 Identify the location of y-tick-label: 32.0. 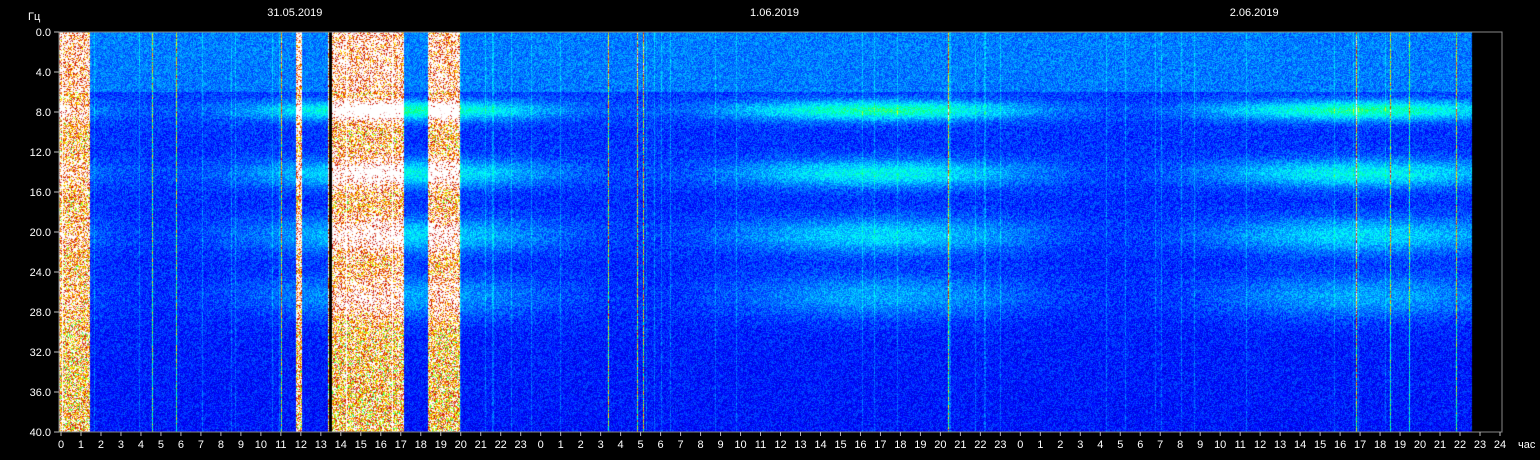
(40, 353).